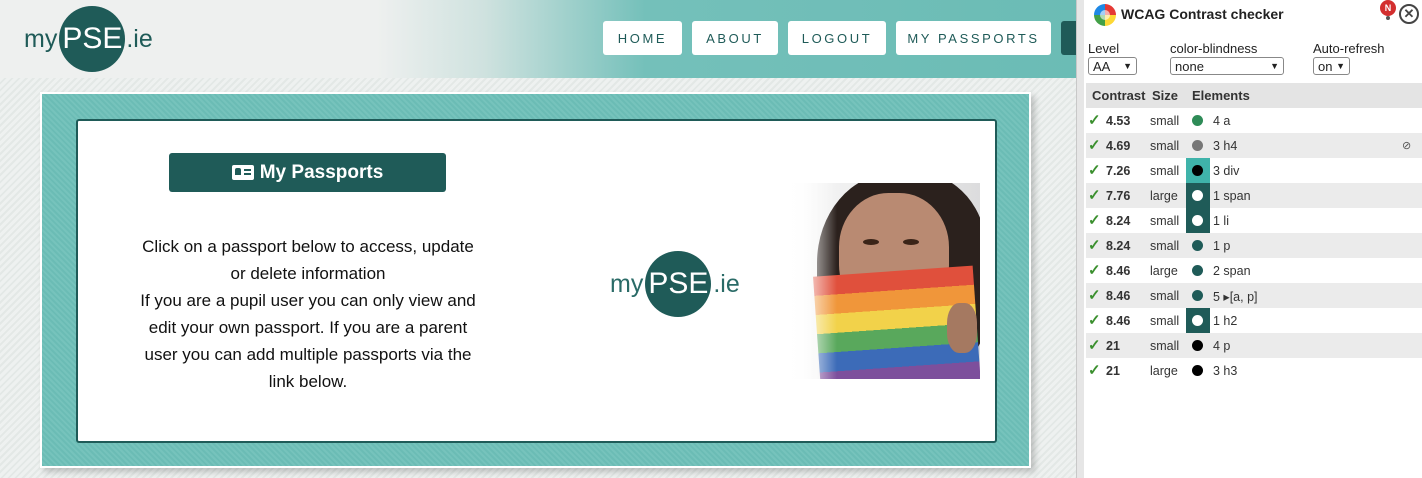  What do you see at coordinates (1221, 246) in the screenshot?
I see `element-count: 1 p` at bounding box center [1221, 246].